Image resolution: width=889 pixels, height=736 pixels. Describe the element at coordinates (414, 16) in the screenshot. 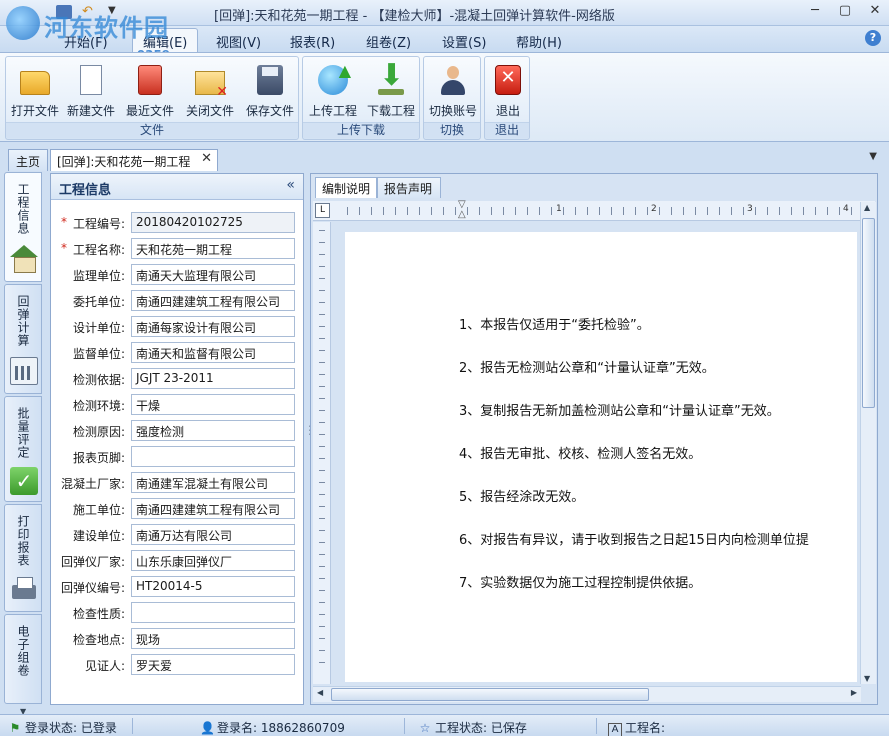

I see `window-title: [回弹]:天和花苑一期工程 - 【建检大师】-混凝土回弹计算软件-网络版` at that location.